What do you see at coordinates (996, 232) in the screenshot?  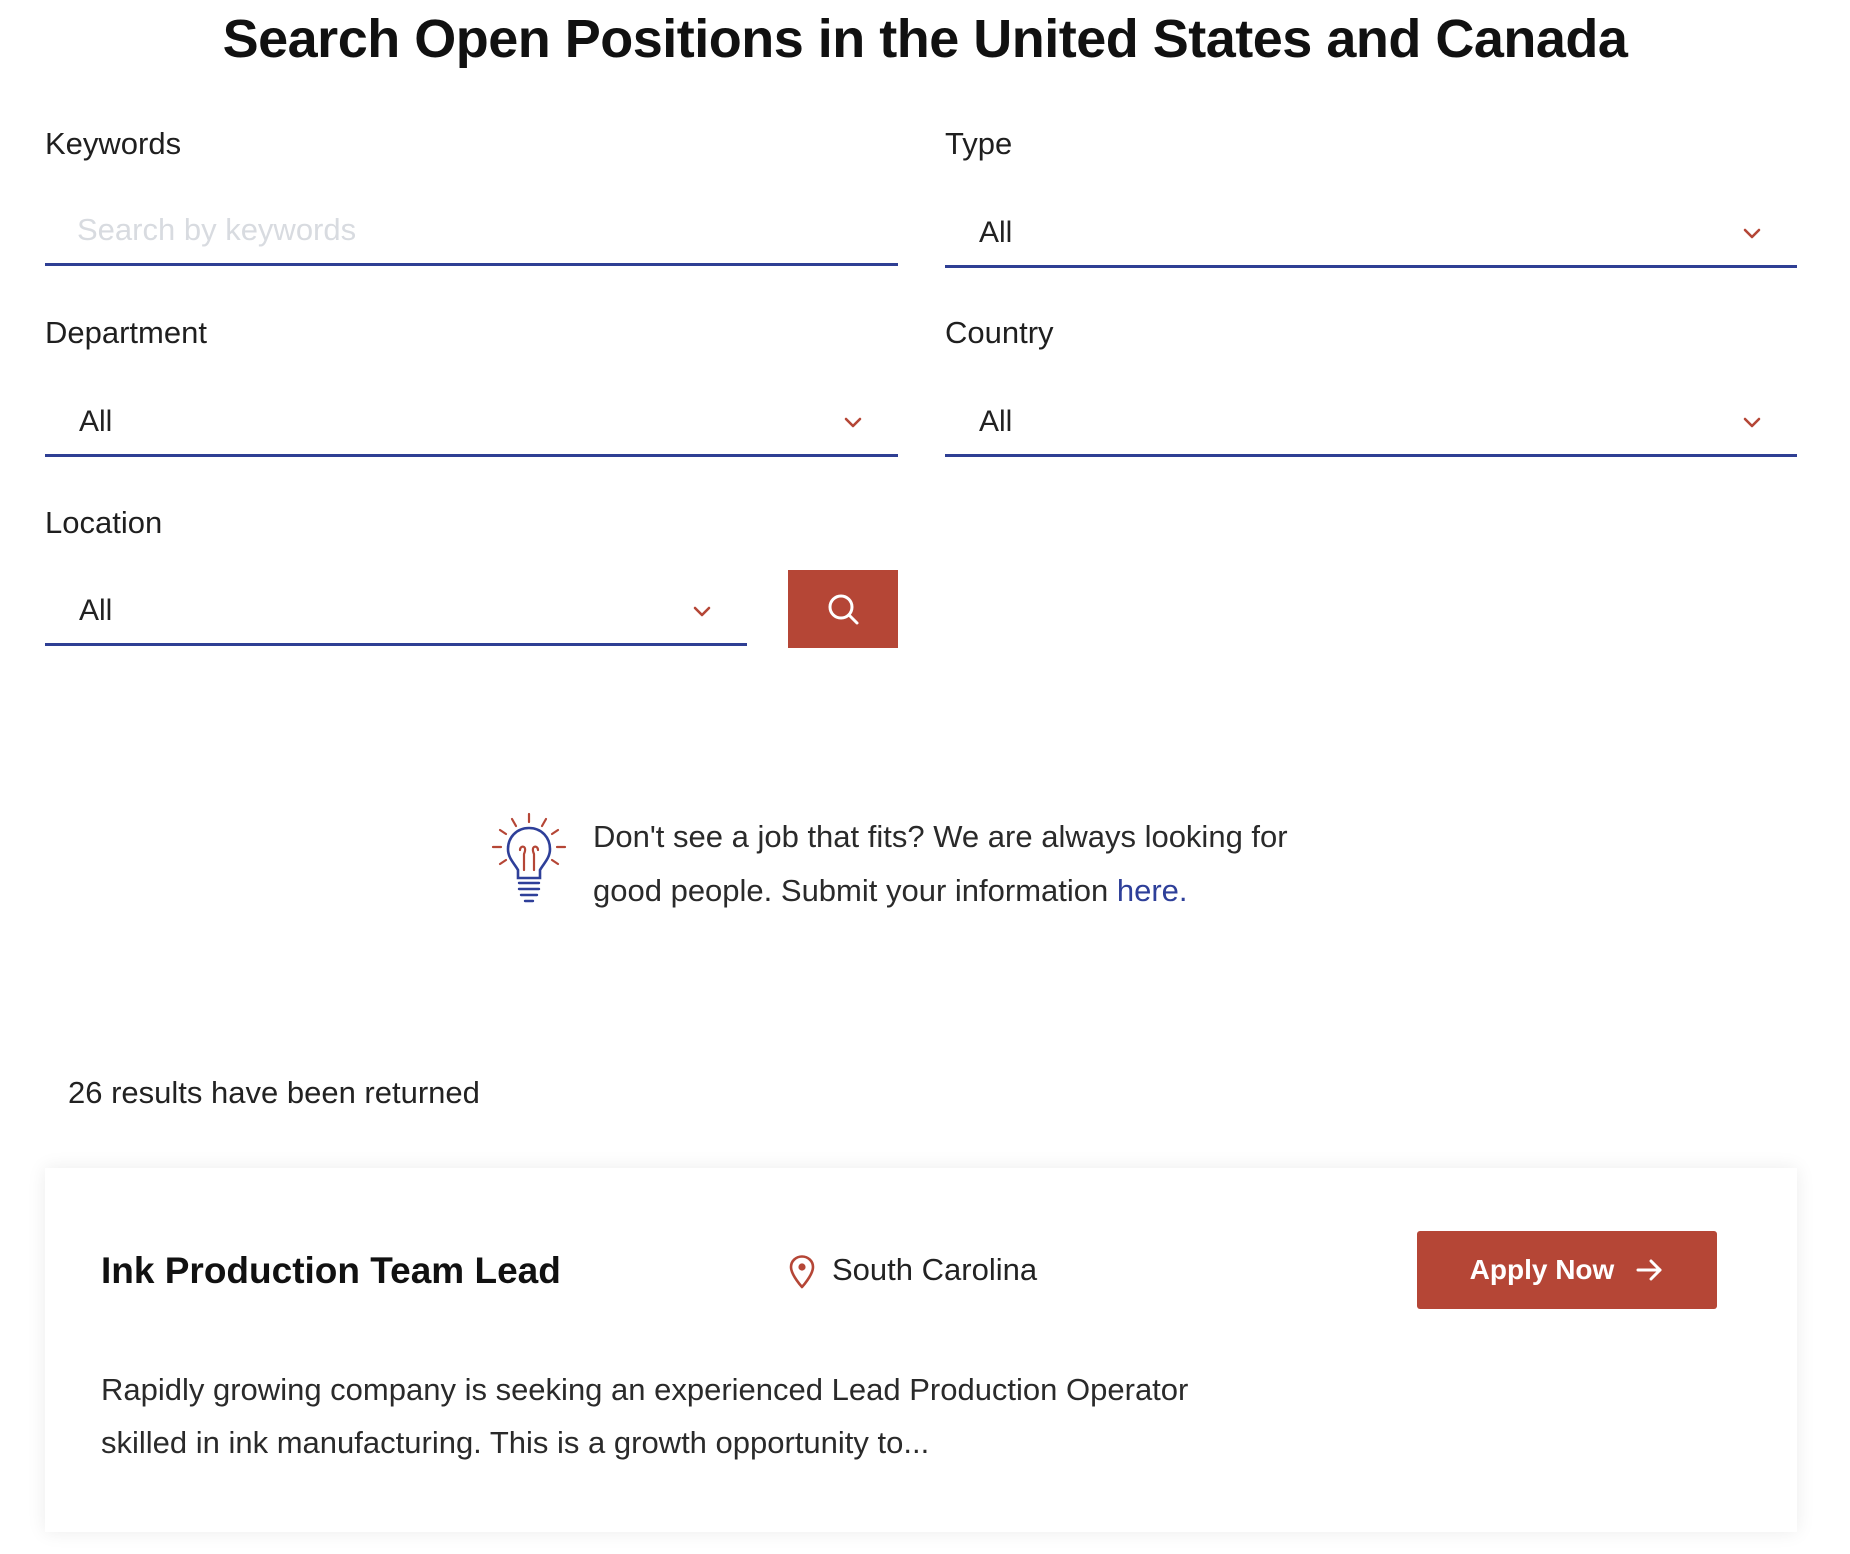 I see `type-select-value: All` at bounding box center [996, 232].